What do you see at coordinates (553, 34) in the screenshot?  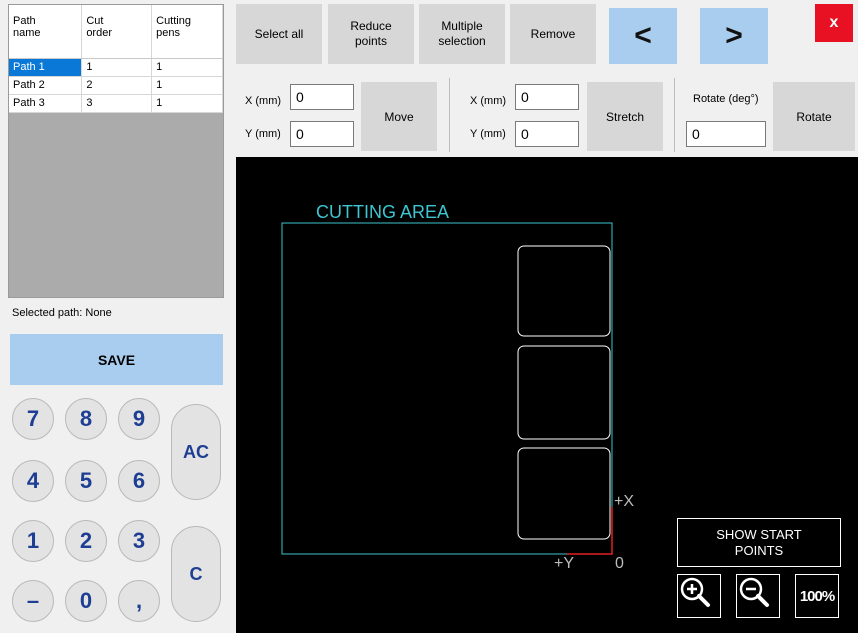 I see `remove-button: Remove` at bounding box center [553, 34].